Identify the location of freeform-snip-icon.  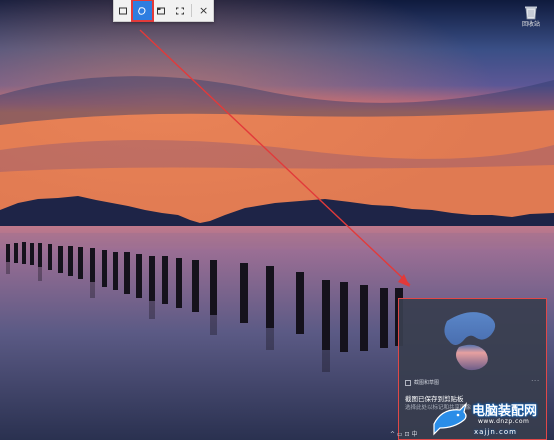
(142, 10).